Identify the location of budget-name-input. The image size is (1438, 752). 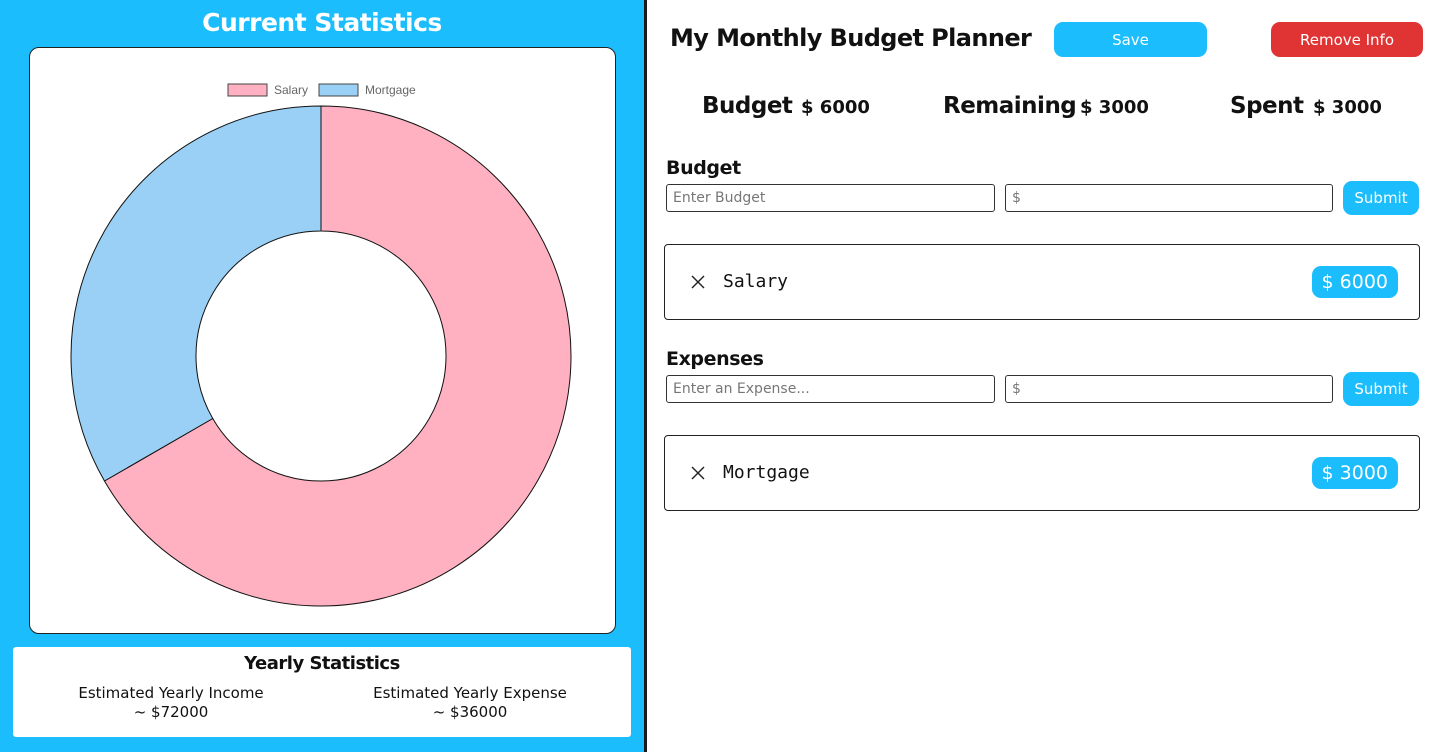
(830, 198).